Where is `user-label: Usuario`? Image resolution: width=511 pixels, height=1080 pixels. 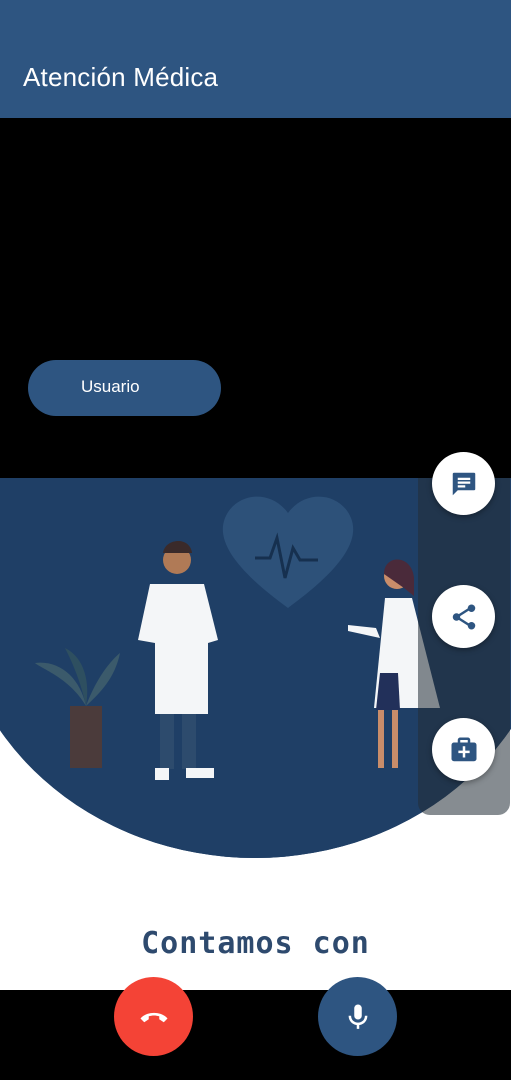 user-label: Usuario is located at coordinates (110, 386).